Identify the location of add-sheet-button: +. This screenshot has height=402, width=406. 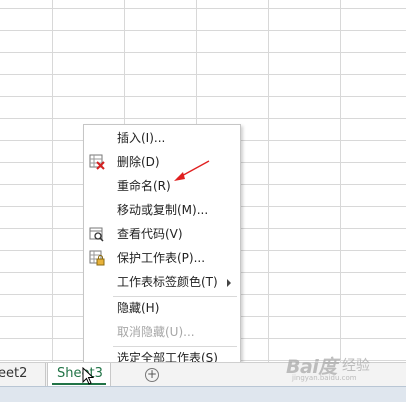
(152, 375).